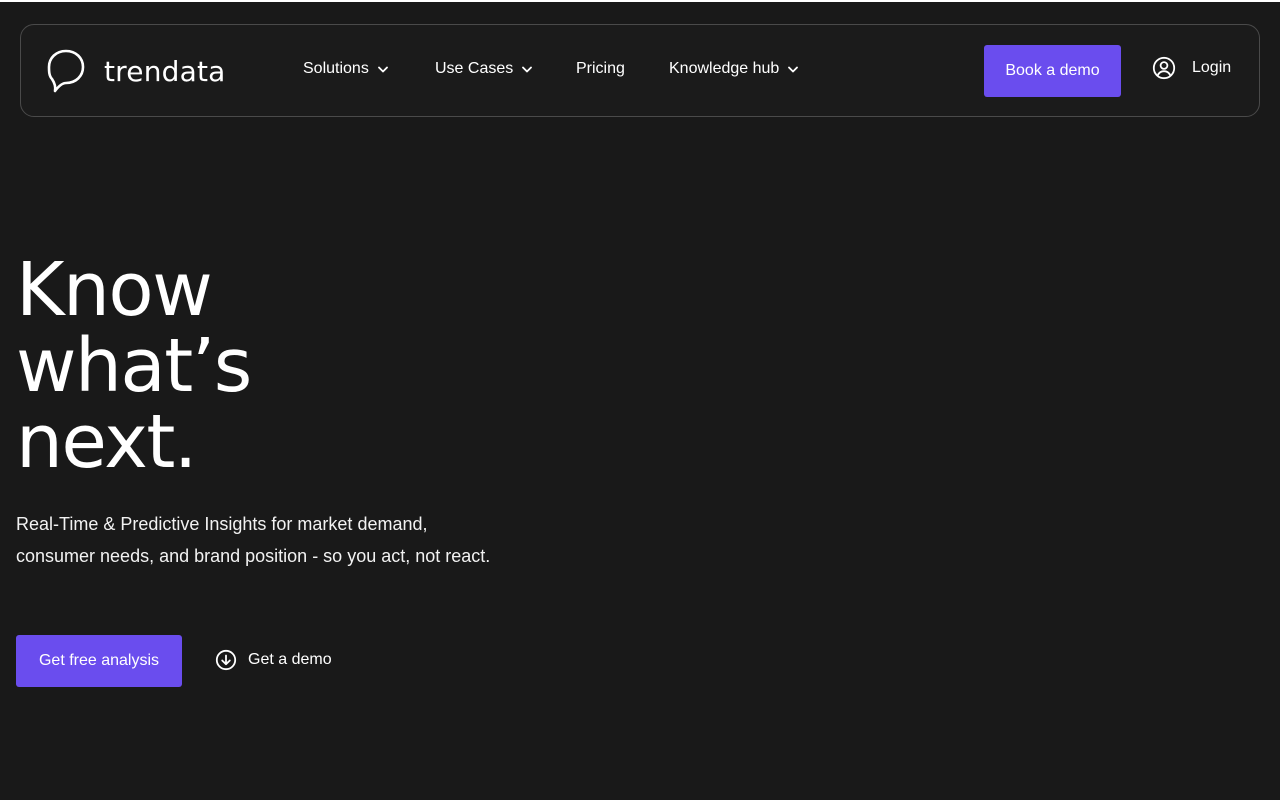  Describe the element at coordinates (114, 290) in the screenshot. I see `hero-title-line: Know` at that location.